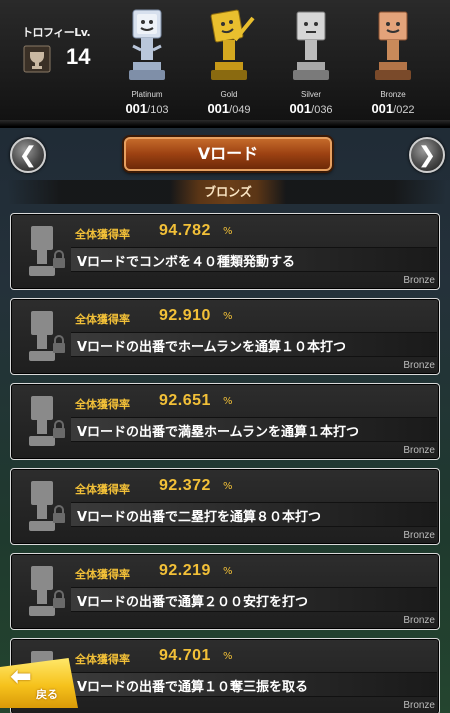  Describe the element at coordinates (185, 400) in the screenshot. I see `rate-value: 92.651` at that location.